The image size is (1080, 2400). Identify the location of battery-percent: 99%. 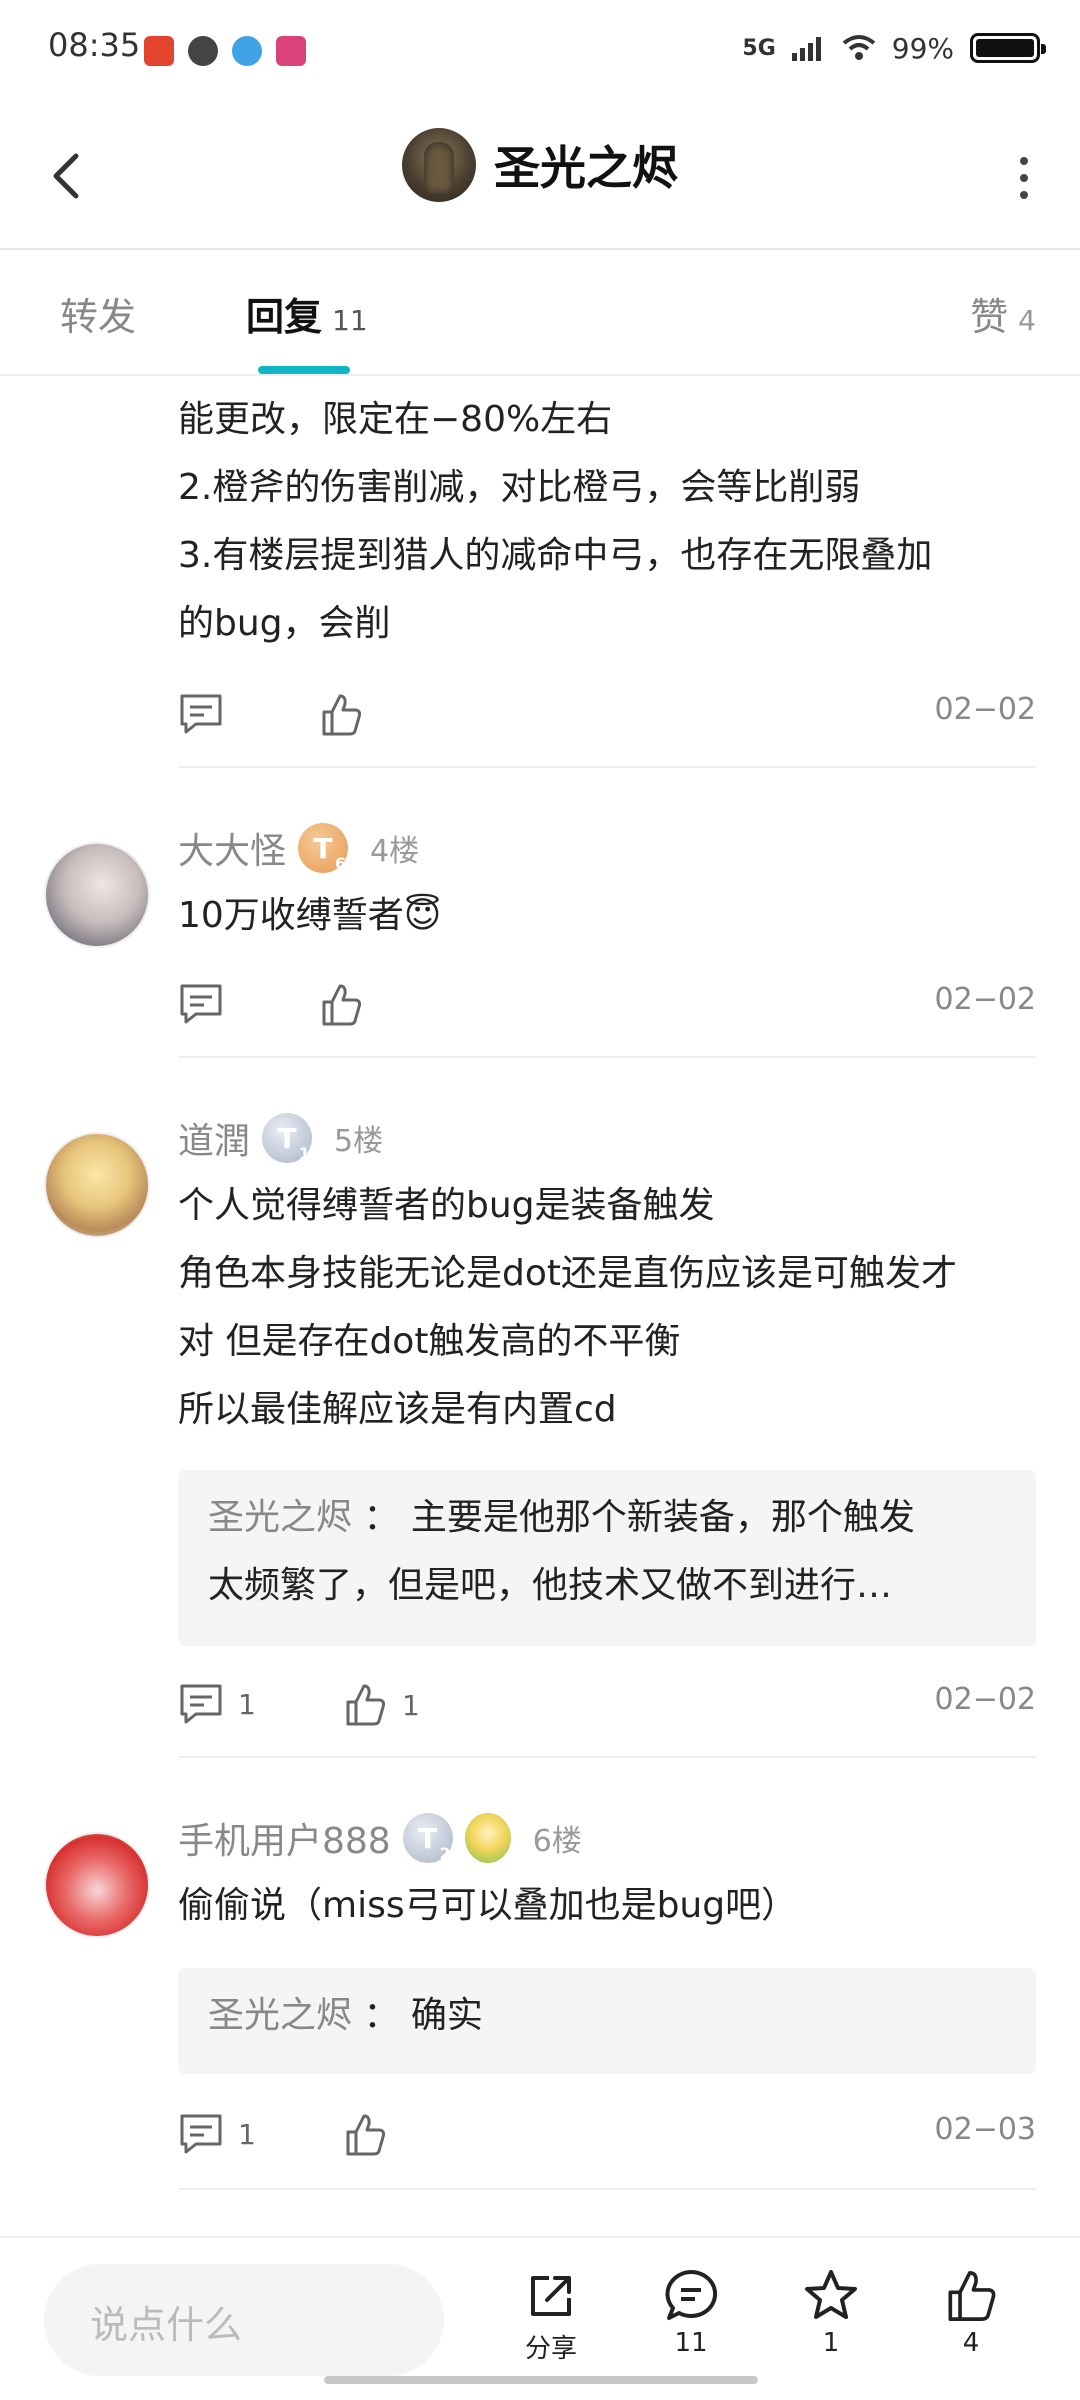
(922, 48).